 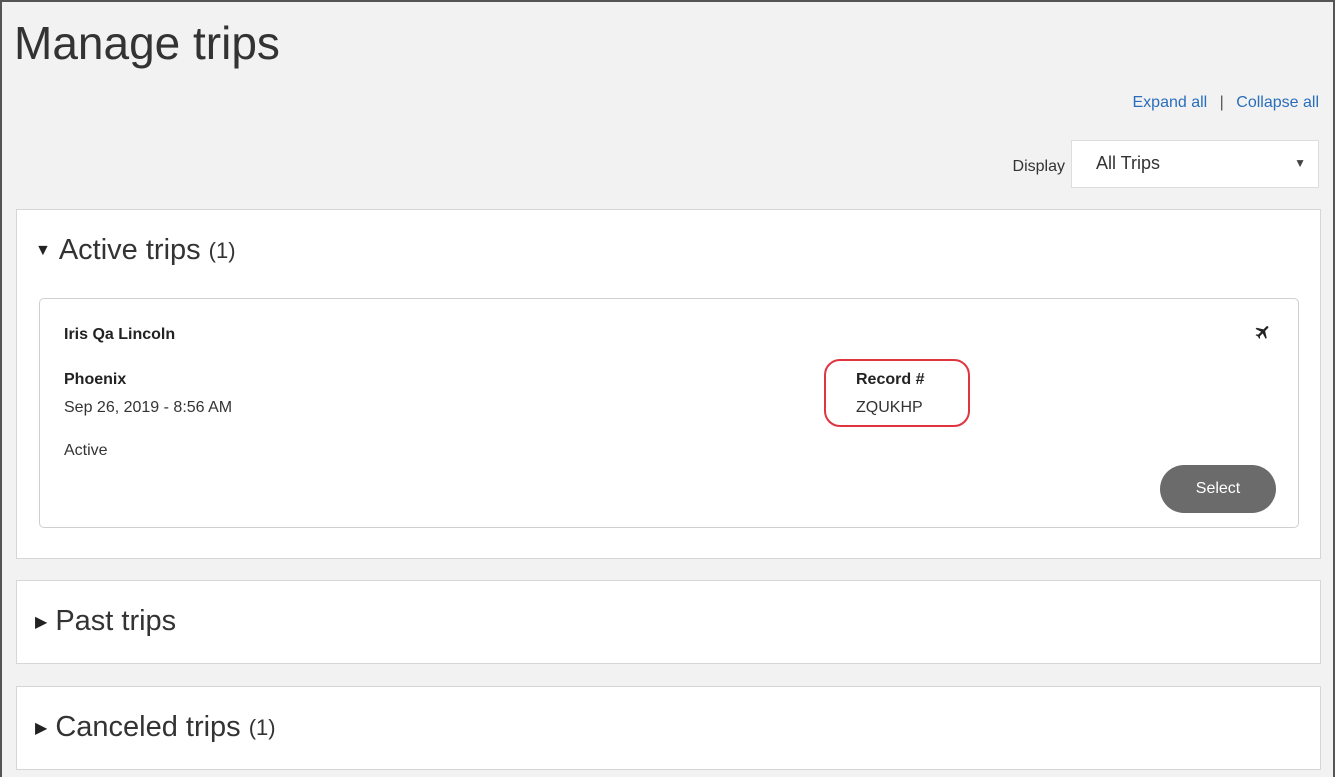 I want to click on active-trips-header: ▼ Active trips (1), so click(x=135, y=250).